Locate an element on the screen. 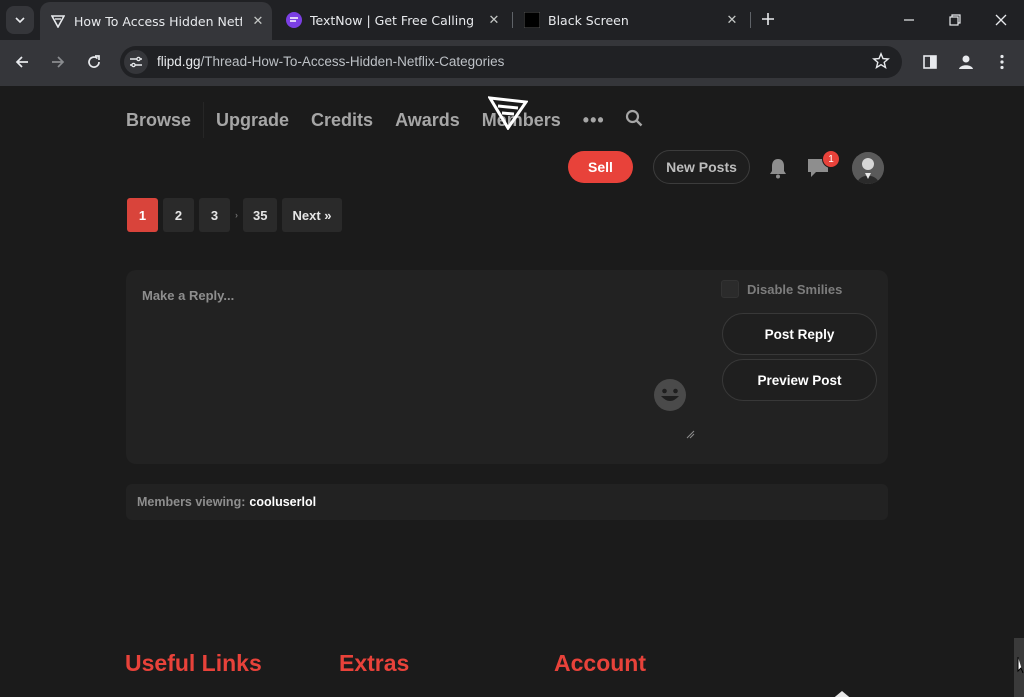 The height and width of the screenshot is (697, 1024). profile-button is located at coordinates (966, 62).